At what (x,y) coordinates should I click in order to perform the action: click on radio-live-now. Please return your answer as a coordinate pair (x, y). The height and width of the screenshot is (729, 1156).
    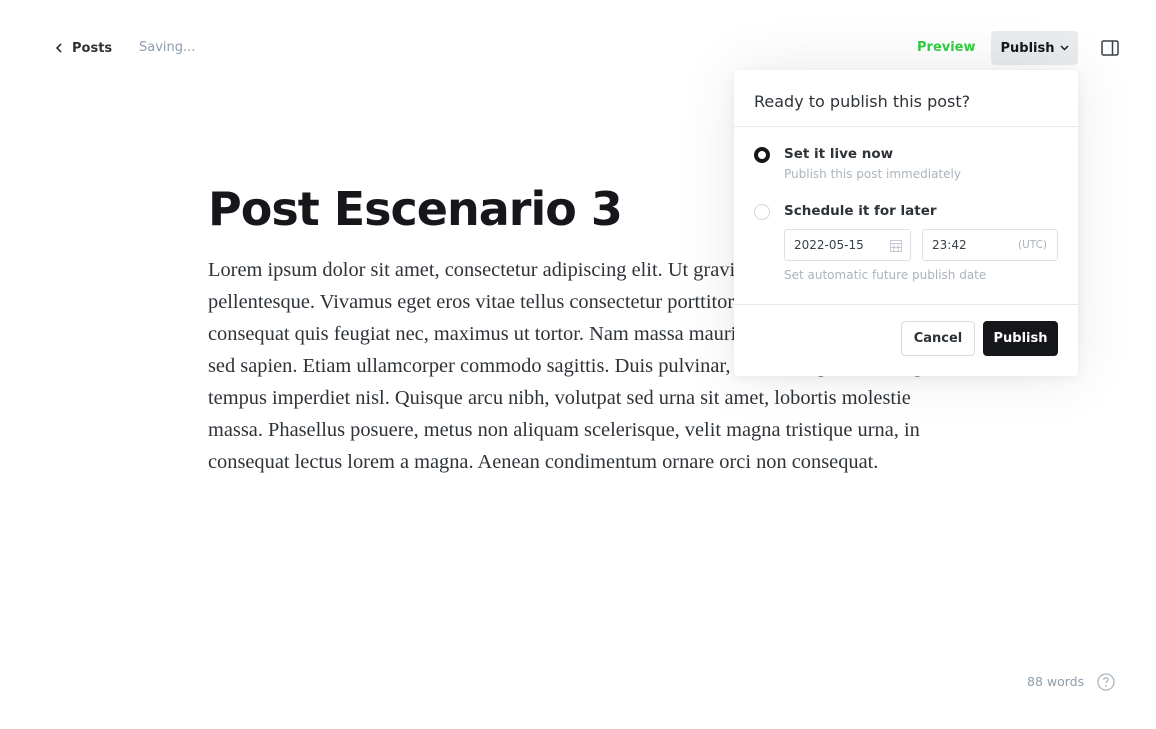
    Looking at the image, I should click on (762, 155).